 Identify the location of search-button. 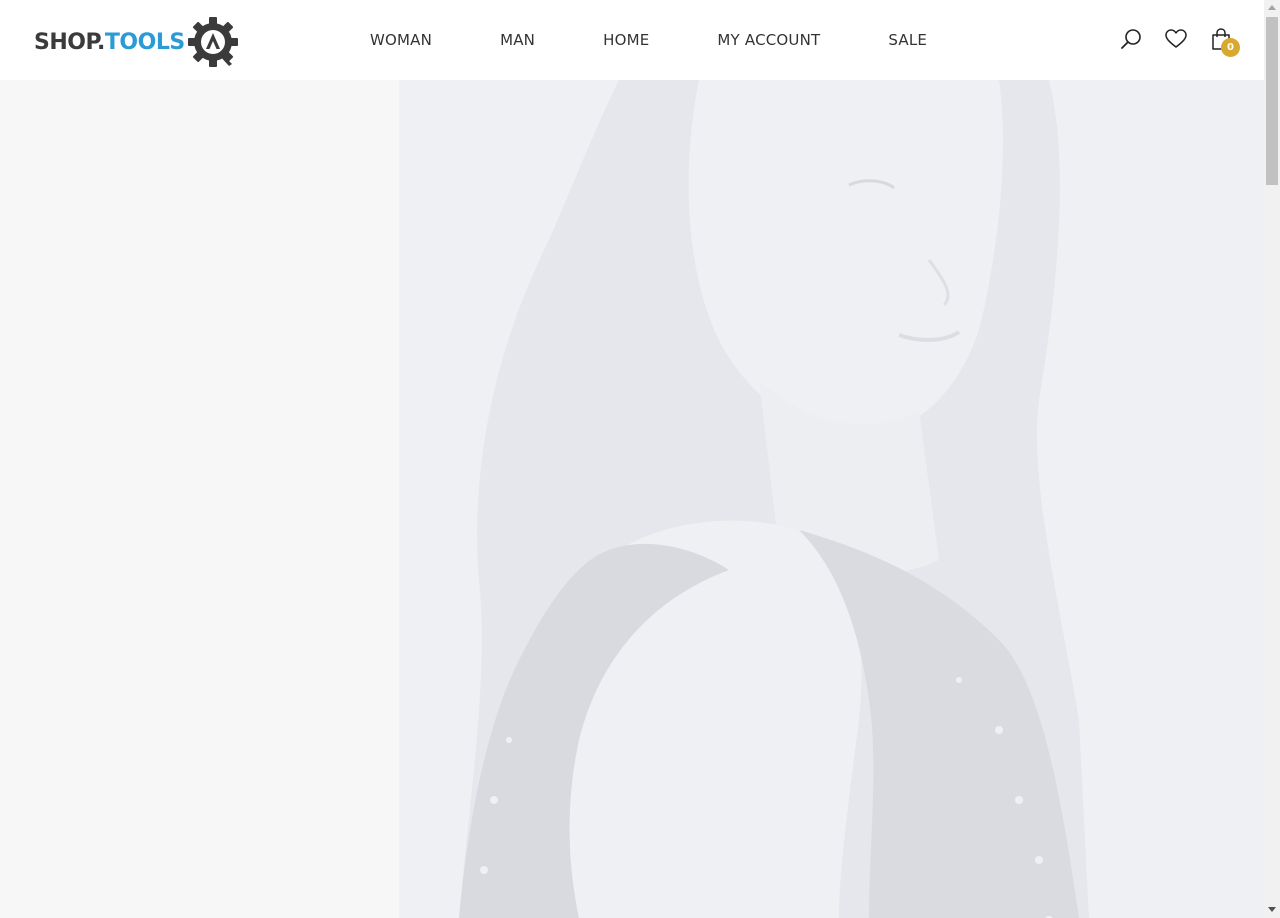
(1131, 39).